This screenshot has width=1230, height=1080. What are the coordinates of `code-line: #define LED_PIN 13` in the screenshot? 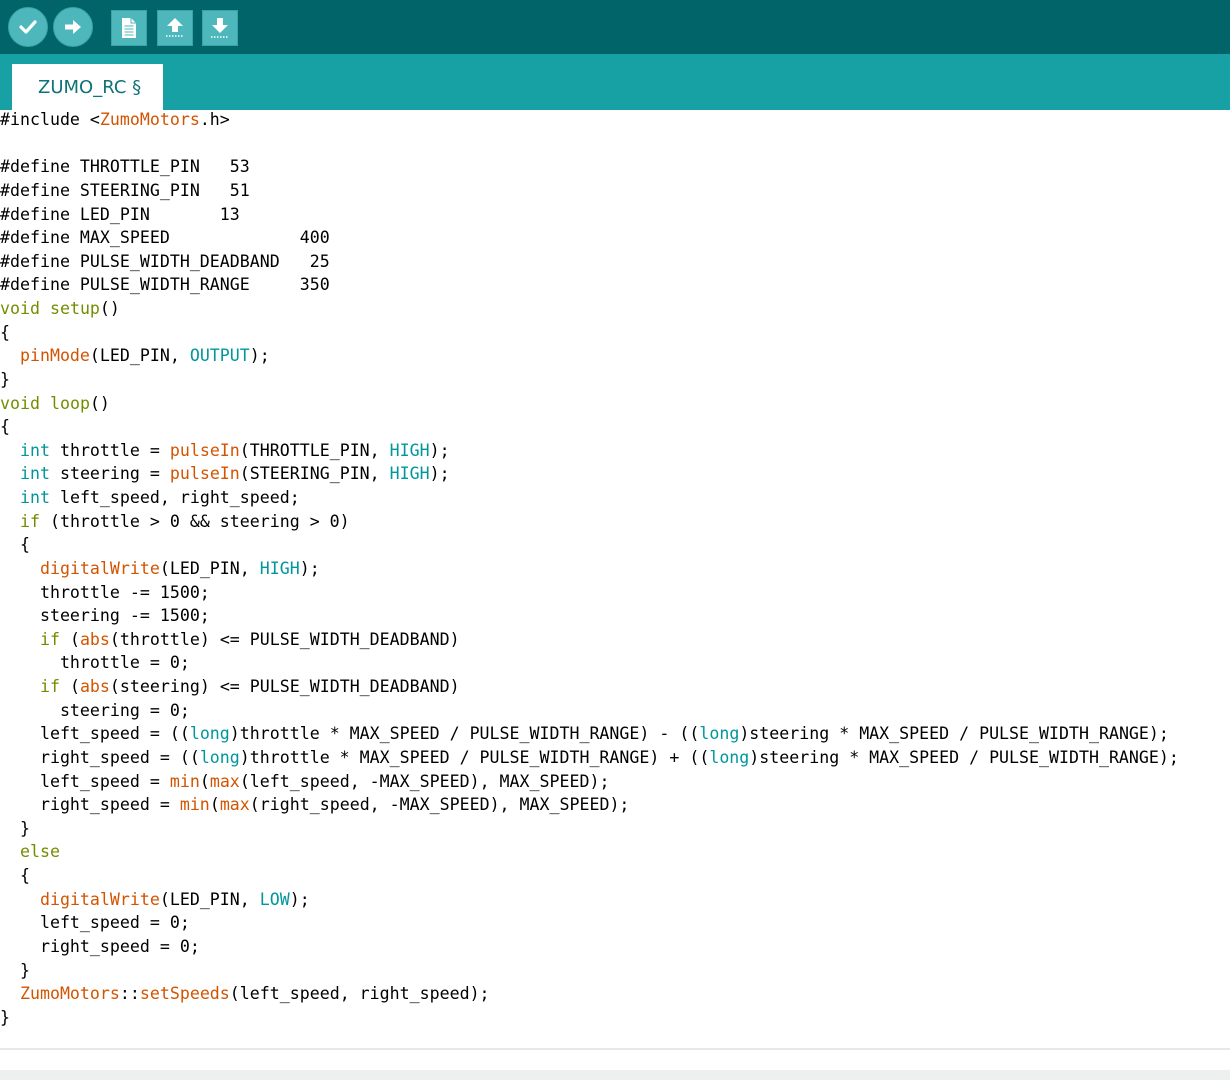 It's located at (589, 215).